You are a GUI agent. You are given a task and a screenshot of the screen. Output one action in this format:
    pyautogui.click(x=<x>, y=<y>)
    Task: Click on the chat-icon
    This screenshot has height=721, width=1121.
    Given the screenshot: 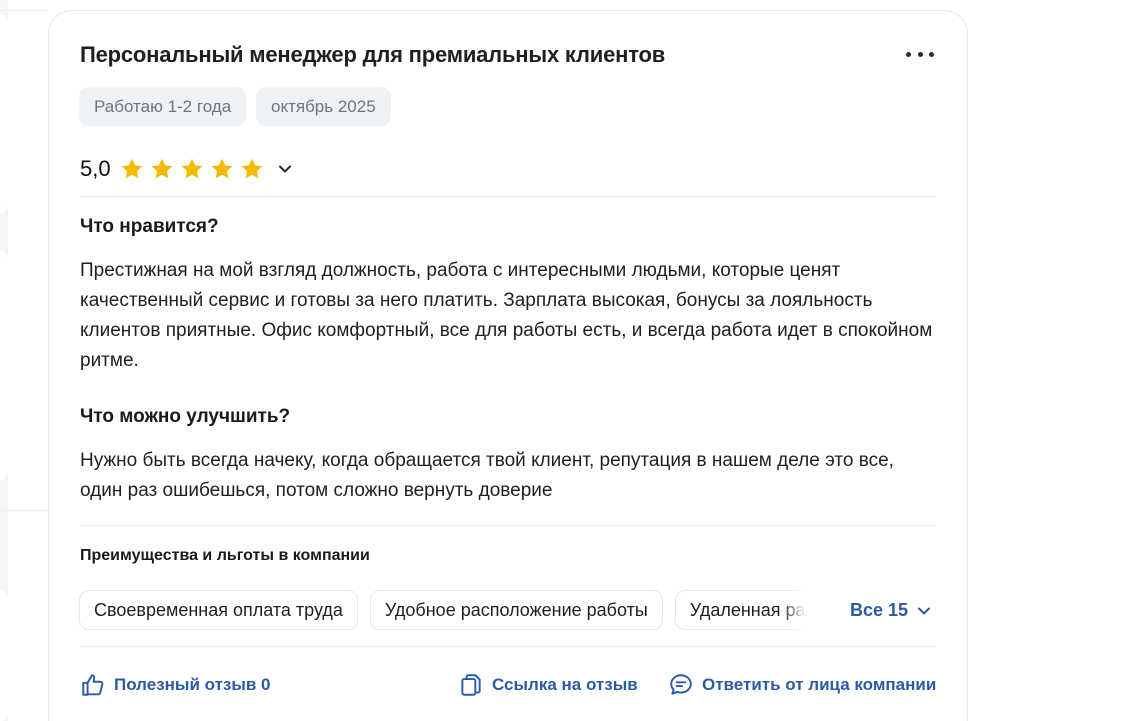 What is the action you would take?
    pyautogui.click(x=681, y=684)
    